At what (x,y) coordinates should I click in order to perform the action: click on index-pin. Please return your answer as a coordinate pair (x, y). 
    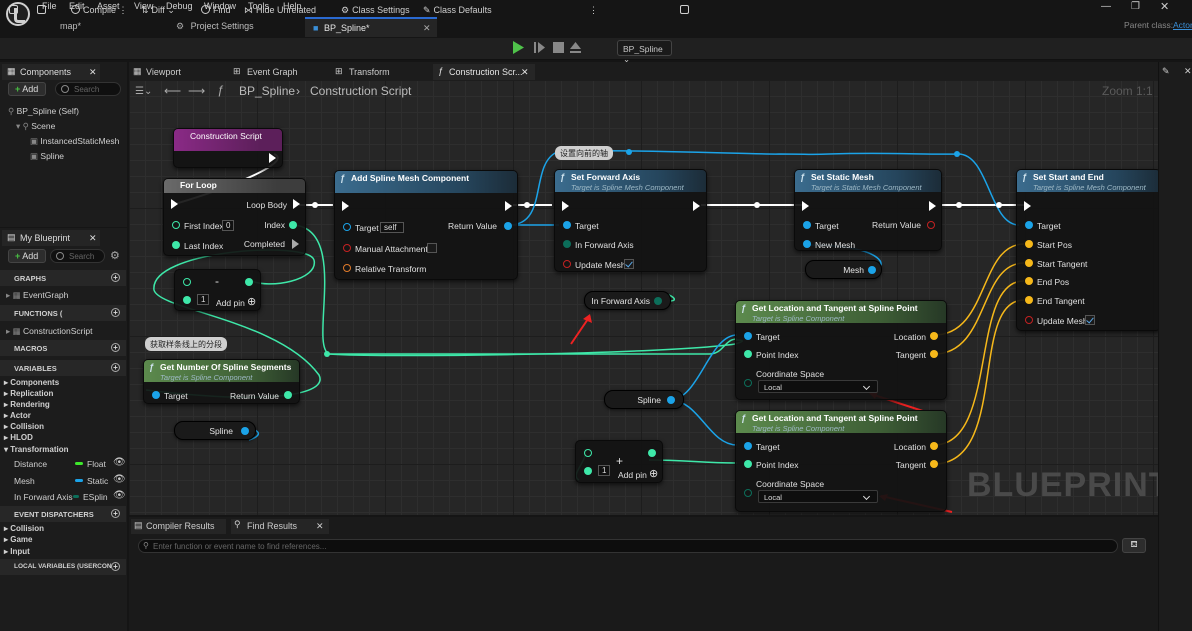
    Looking at the image, I should click on (293, 225).